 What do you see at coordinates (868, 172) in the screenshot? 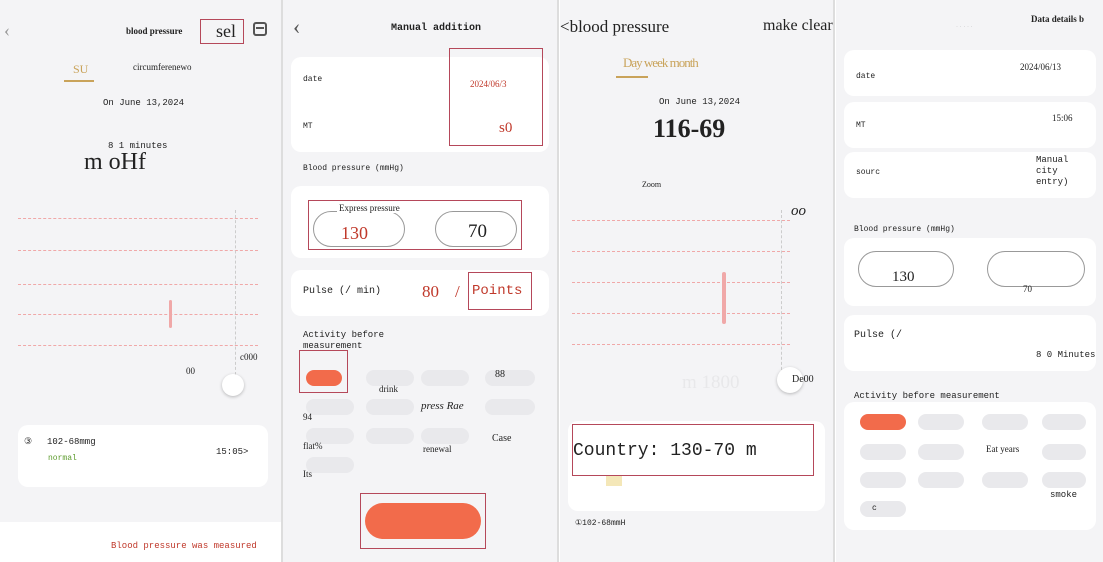
I see `source-label: sourc` at bounding box center [868, 172].